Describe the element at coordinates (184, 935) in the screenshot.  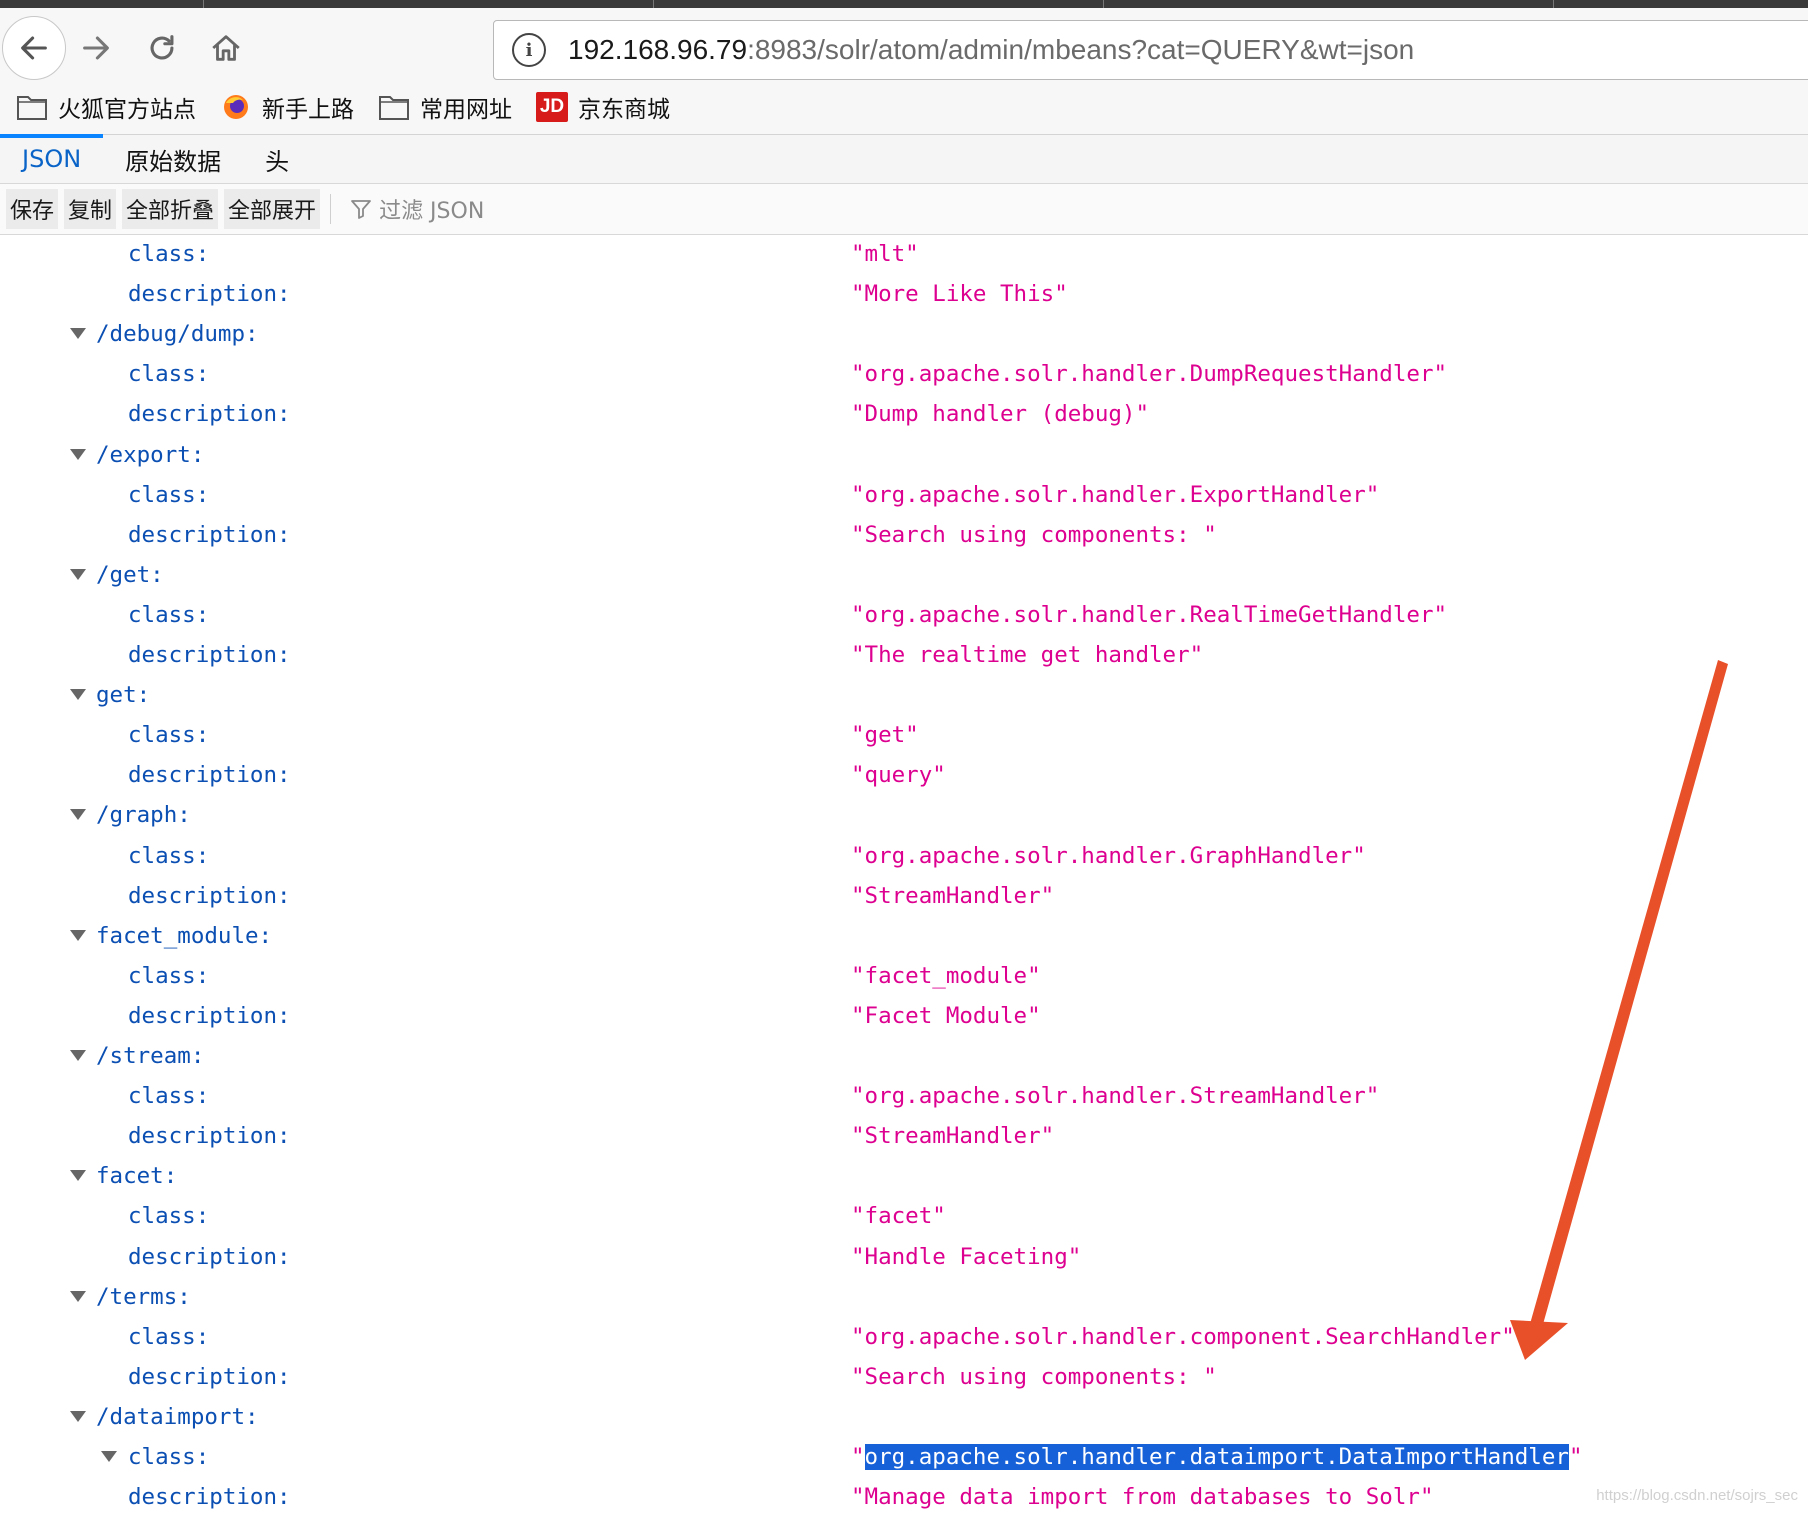
I see `tree-key: facet_module:` at that location.